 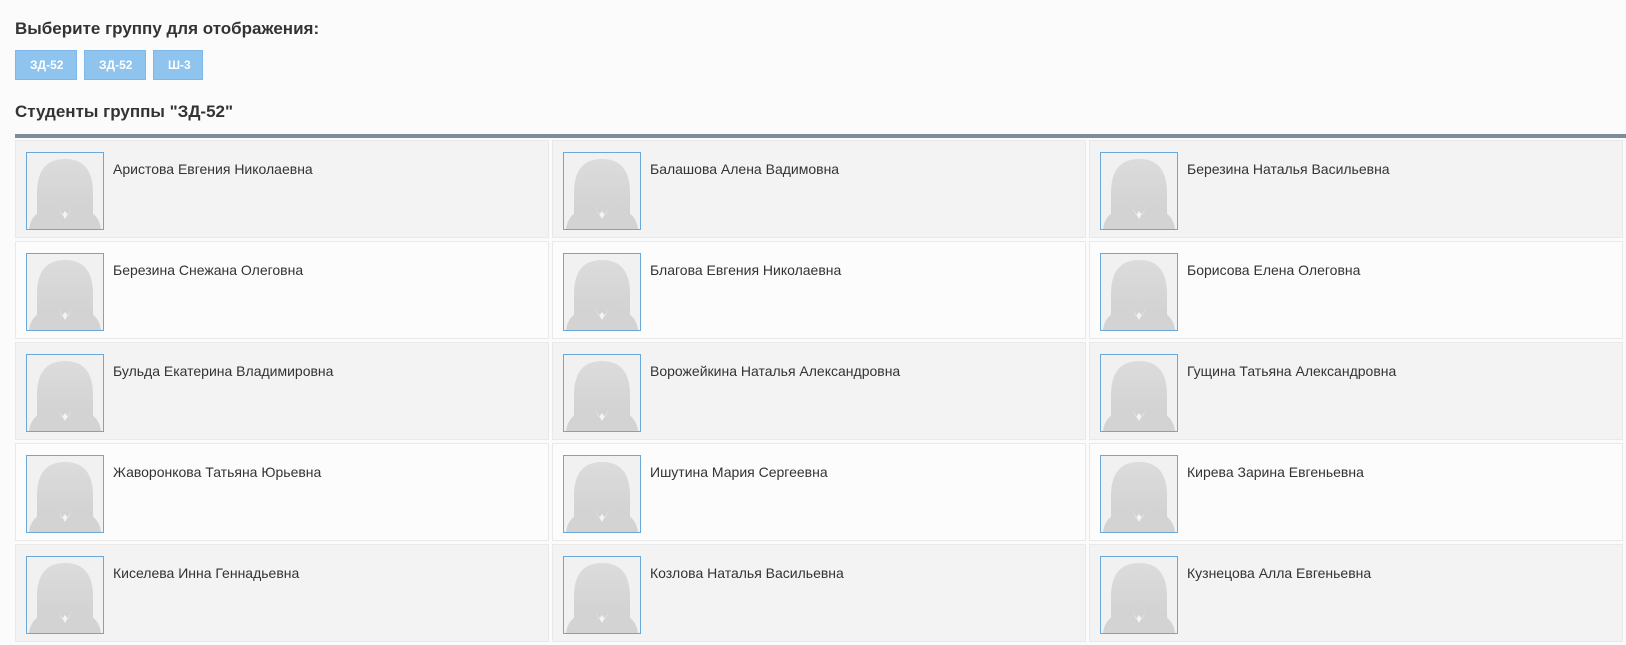 I want to click on student-card: Козлова Наталья Васильевна, so click(x=819, y=593).